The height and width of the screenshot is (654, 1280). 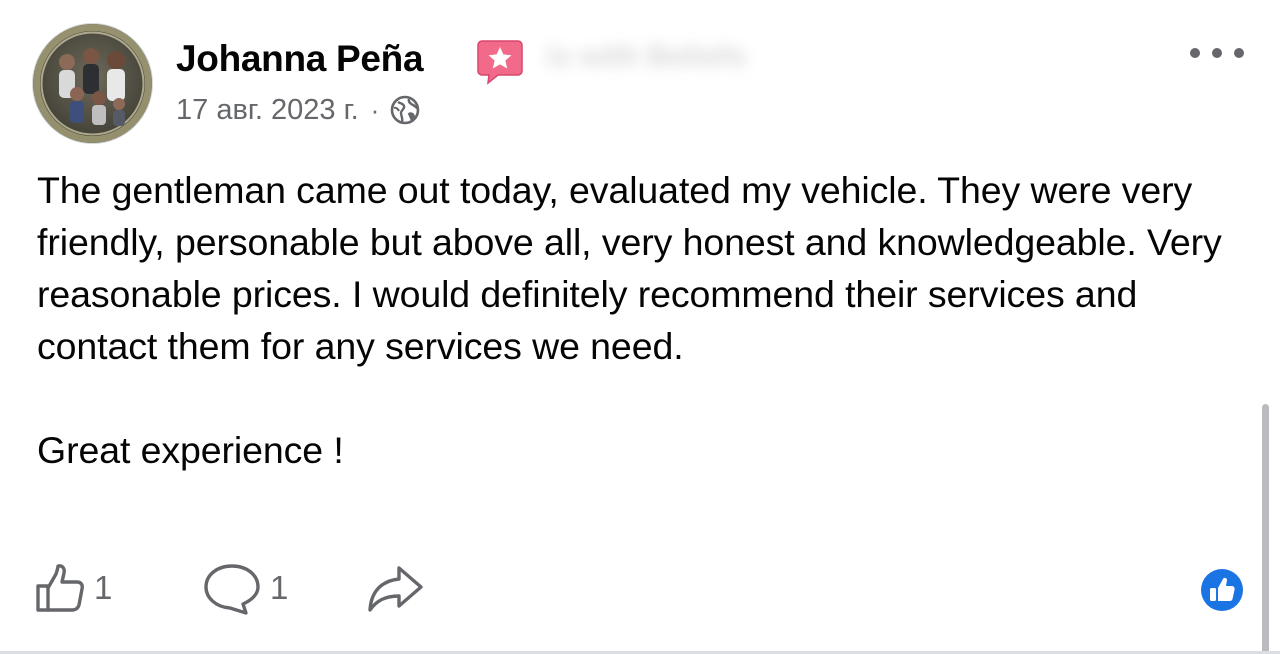 What do you see at coordinates (279, 587) in the screenshot?
I see `comment-count: 1` at bounding box center [279, 587].